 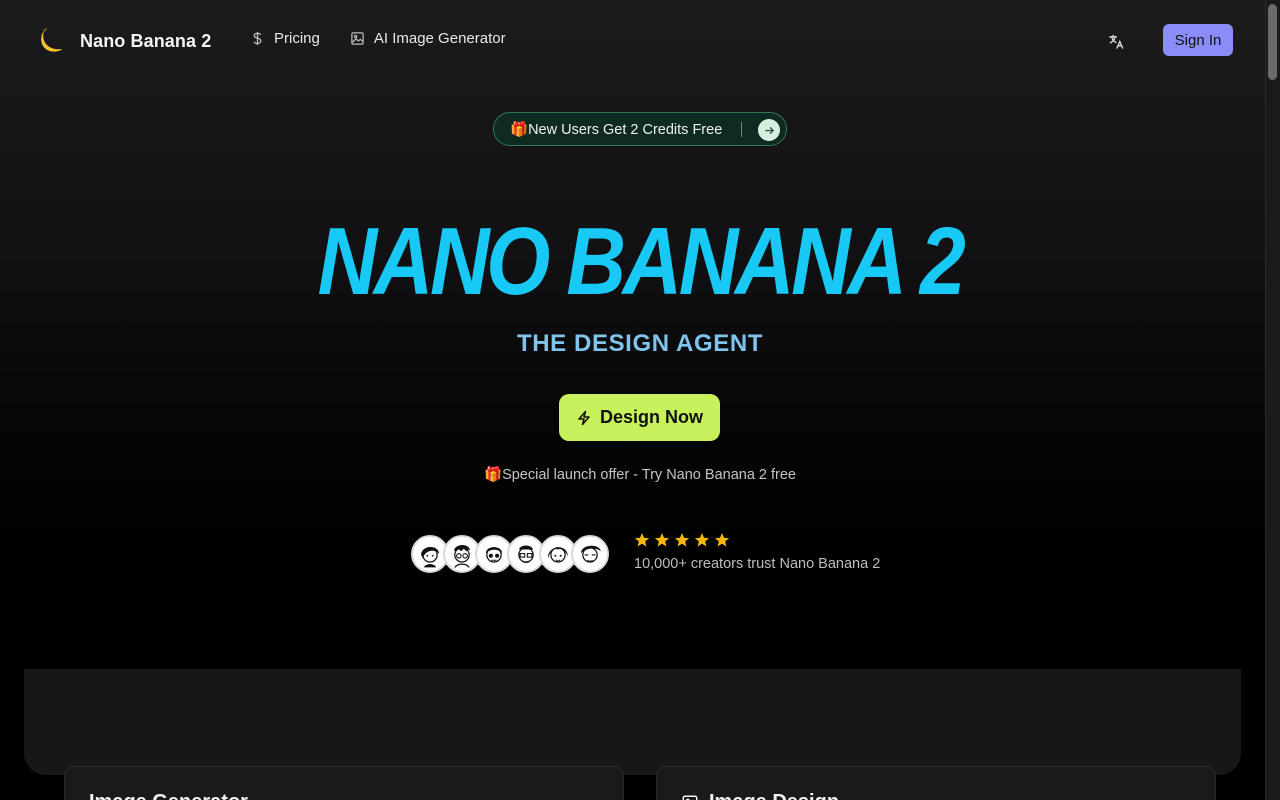 I want to click on dollar-icon, so click(x=257, y=38).